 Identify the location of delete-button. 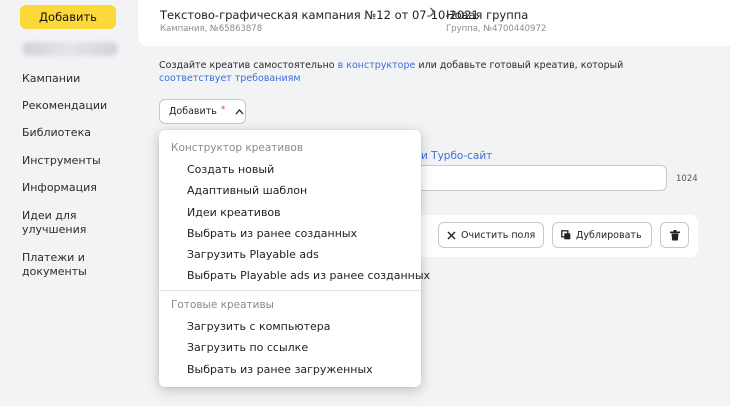
(674, 235).